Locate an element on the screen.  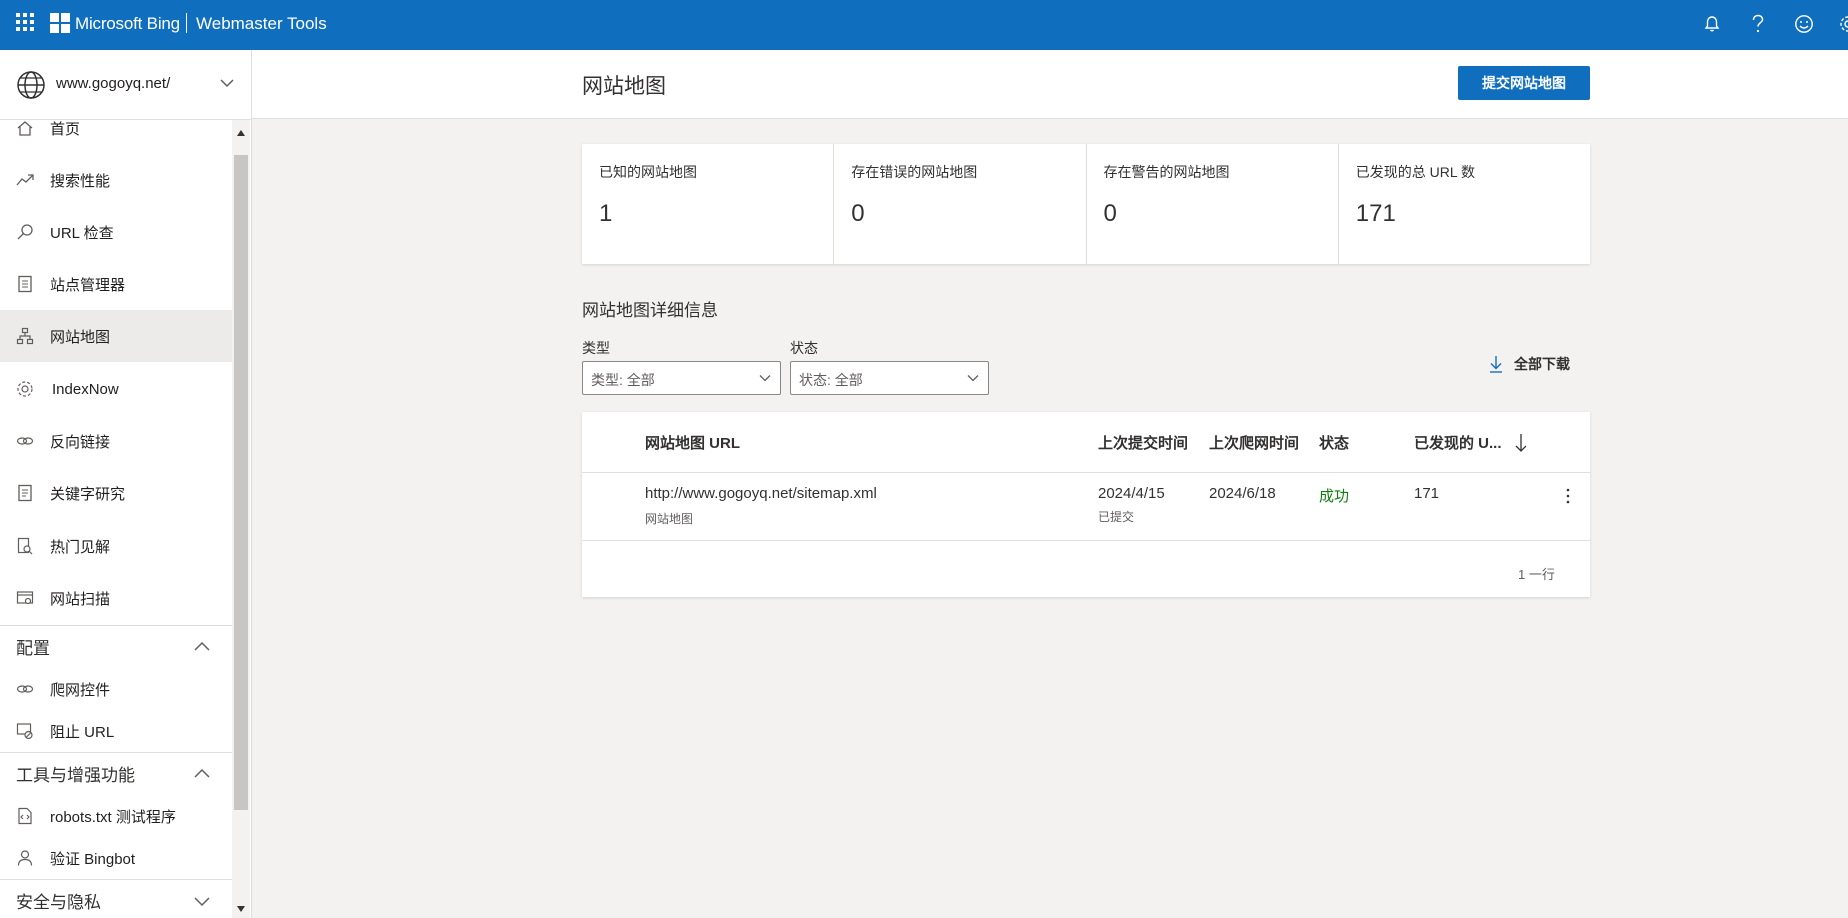
table-row-divider is located at coordinates (1086, 540).